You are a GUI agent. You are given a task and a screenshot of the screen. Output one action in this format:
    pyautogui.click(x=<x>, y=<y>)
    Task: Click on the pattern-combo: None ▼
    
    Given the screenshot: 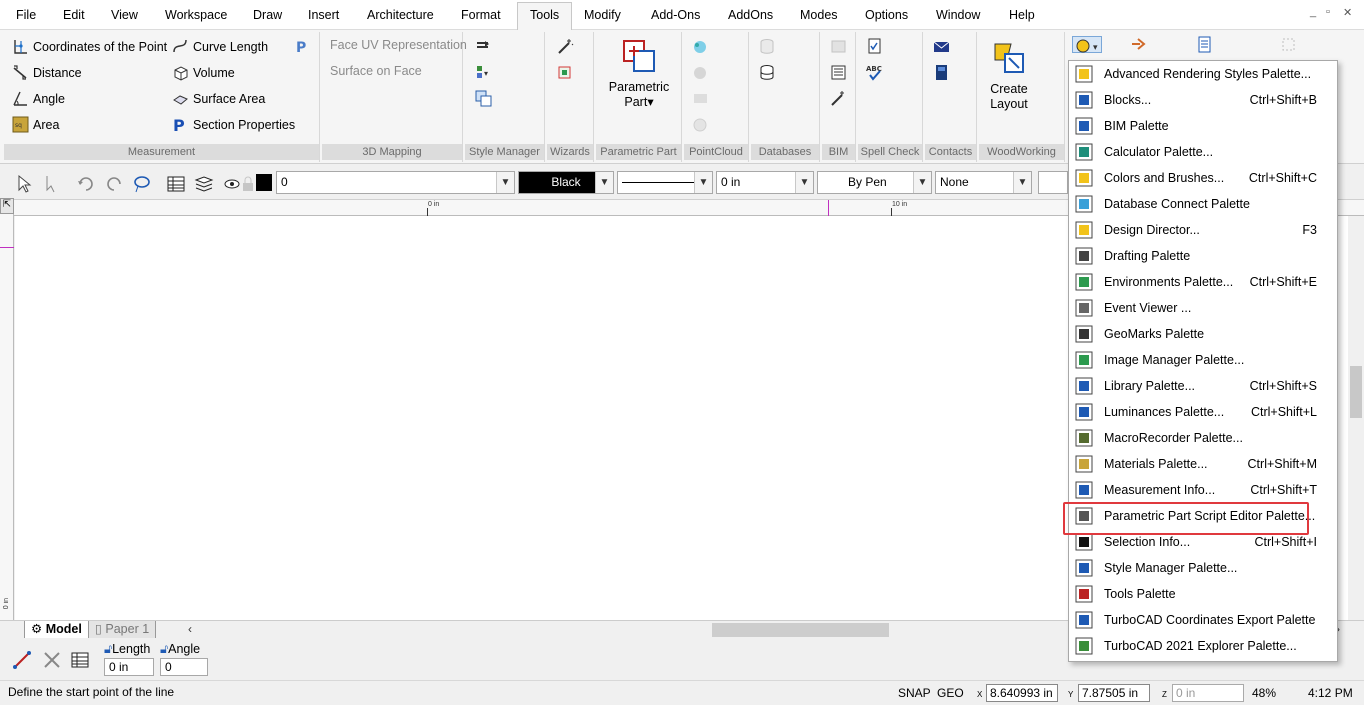 What is the action you would take?
    pyautogui.click(x=983, y=182)
    